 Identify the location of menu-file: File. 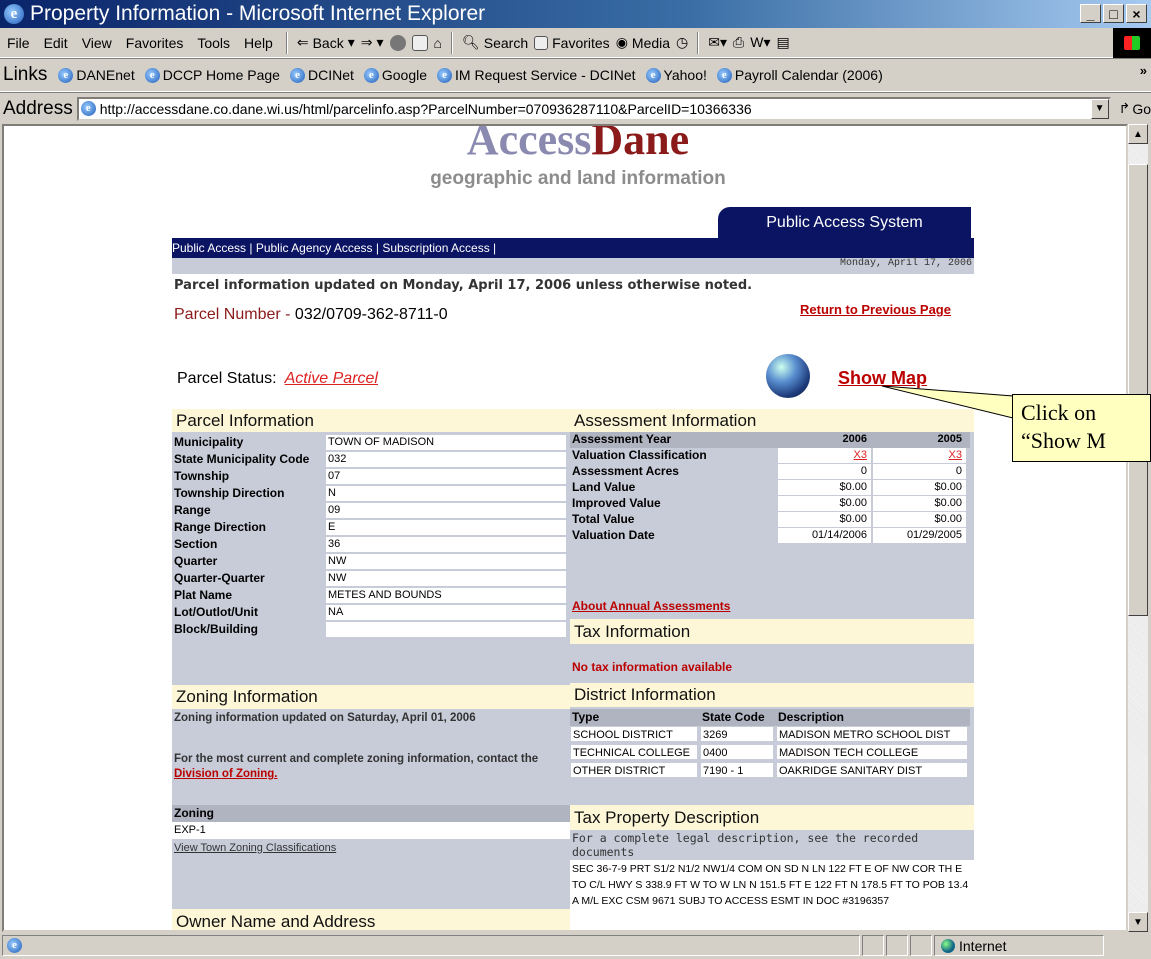
(18, 43).